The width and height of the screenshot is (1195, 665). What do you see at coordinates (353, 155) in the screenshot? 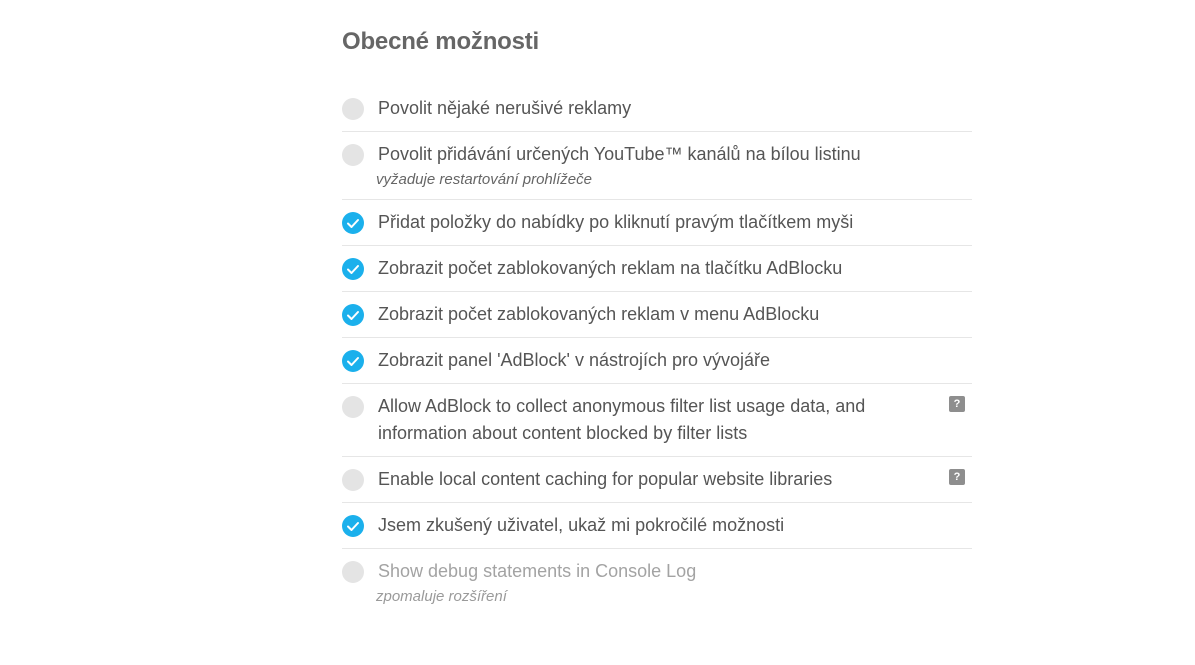
I see `checkbox-youtube-whitelist` at bounding box center [353, 155].